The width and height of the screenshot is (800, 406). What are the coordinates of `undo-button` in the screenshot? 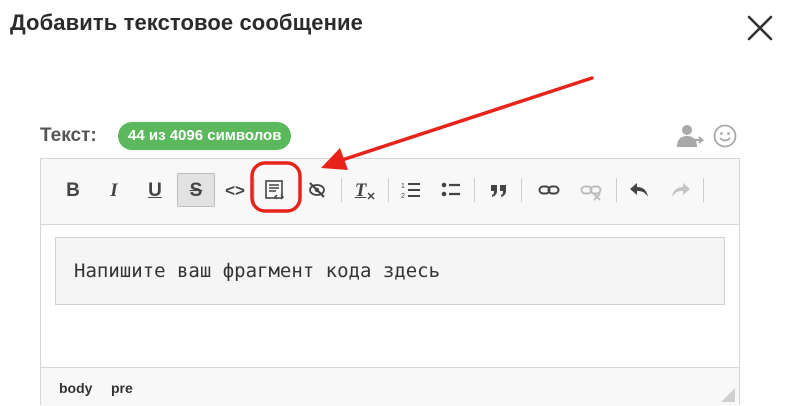 It's located at (639, 190).